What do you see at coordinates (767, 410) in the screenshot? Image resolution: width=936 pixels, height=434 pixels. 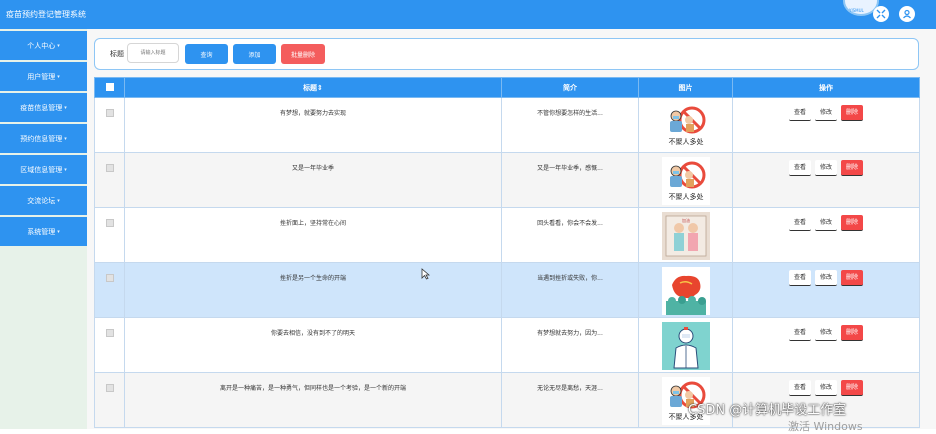 I see `csdn-watermark: CSDN @计算机毕设工作室` at bounding box center [767, 410].